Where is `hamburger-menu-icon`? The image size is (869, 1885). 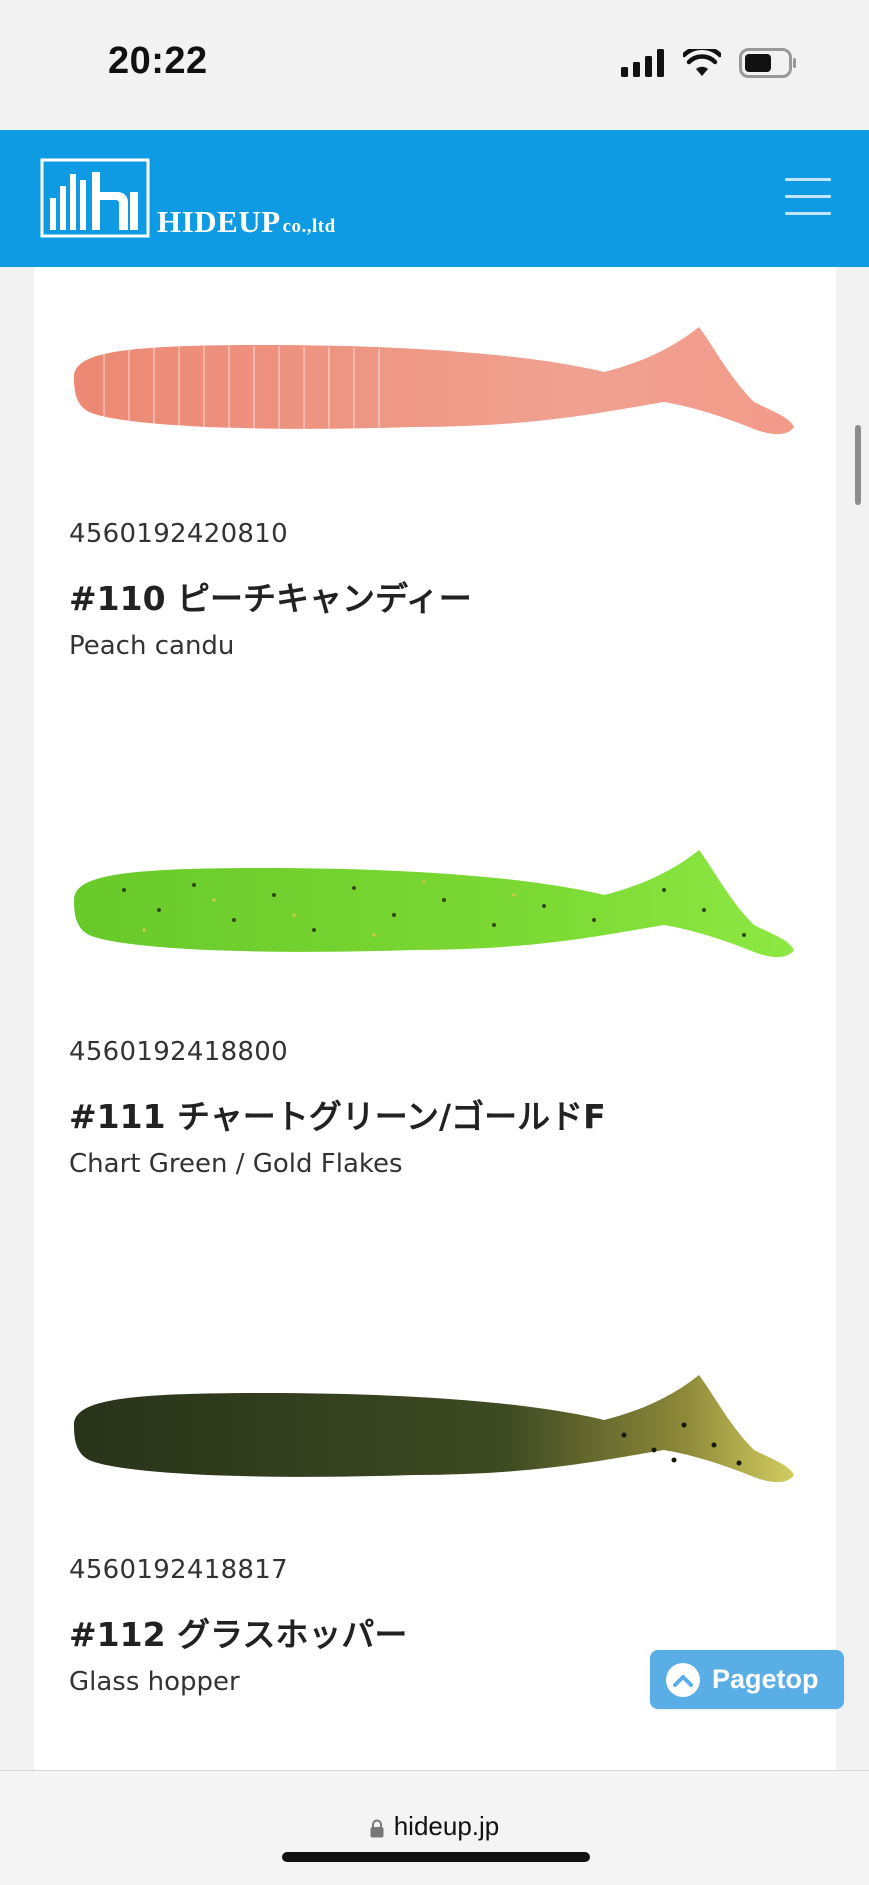 hamburger-menu-icon is located at coordinates (808, 179).